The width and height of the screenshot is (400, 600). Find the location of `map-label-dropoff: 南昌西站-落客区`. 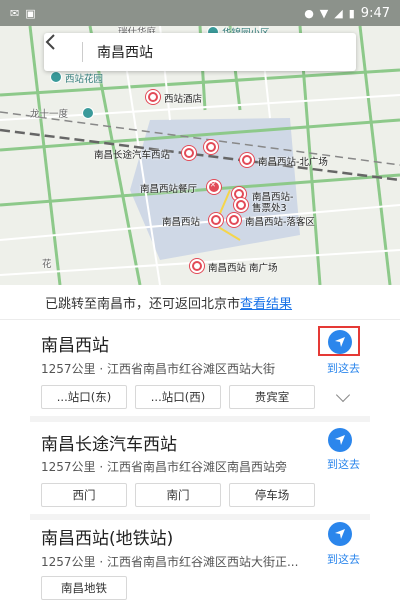

map-label-dropoff: 南昌西站-落客区 is located at coordinates (280, 222).